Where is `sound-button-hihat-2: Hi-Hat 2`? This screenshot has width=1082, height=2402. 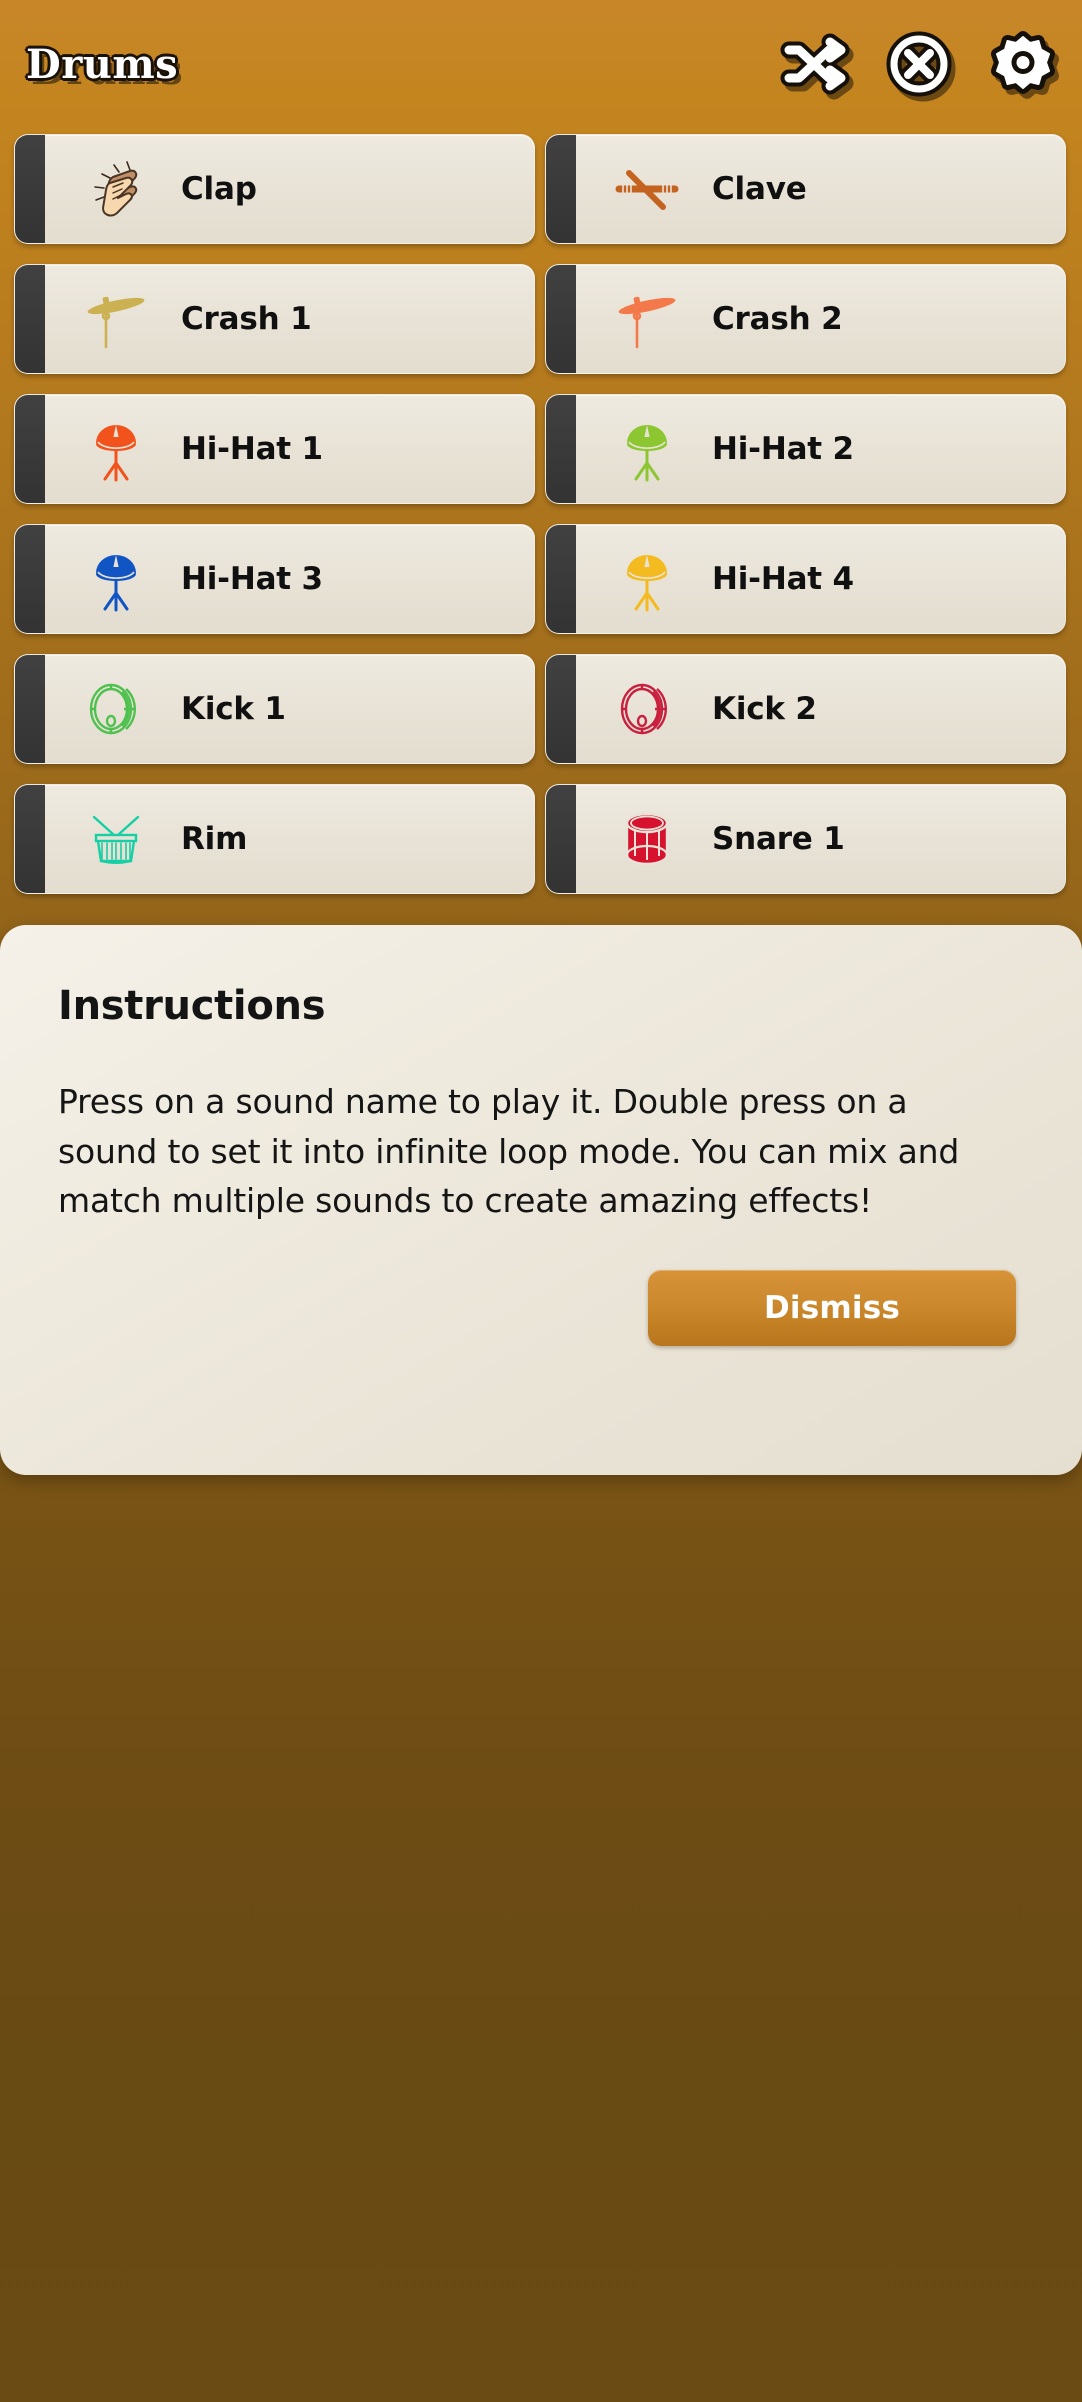
sound-button-hihat-2: Hi-Hat 2 is located at coordinates (805, 449).